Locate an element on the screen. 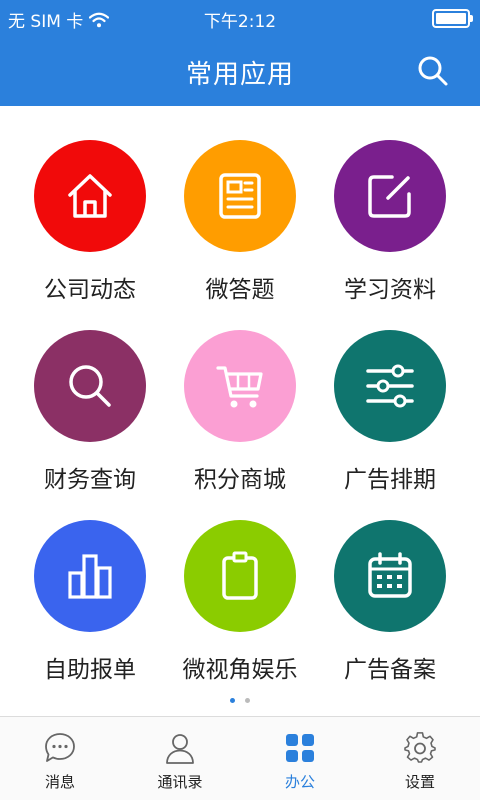 The height and width of the screenshot is (800, 480). calendar-icon is located at coordinates (390, 575).